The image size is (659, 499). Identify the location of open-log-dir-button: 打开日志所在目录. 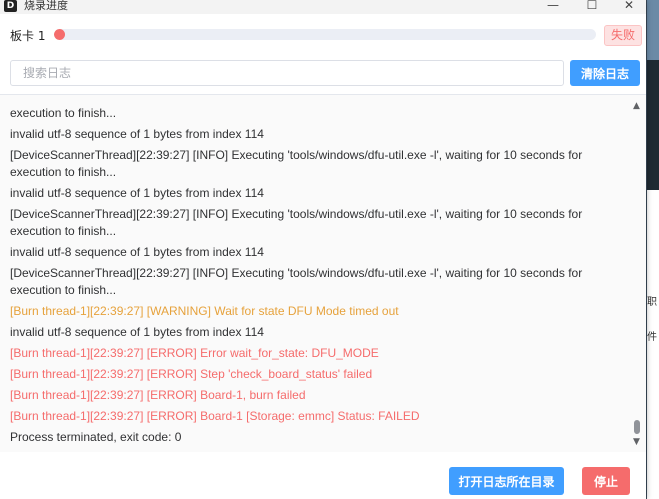
(506, 481).